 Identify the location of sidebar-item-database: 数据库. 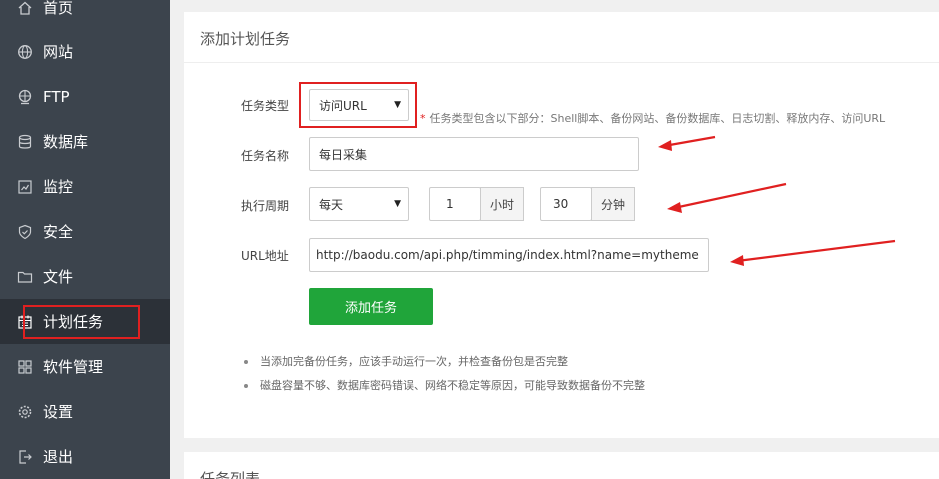
(85, 141).